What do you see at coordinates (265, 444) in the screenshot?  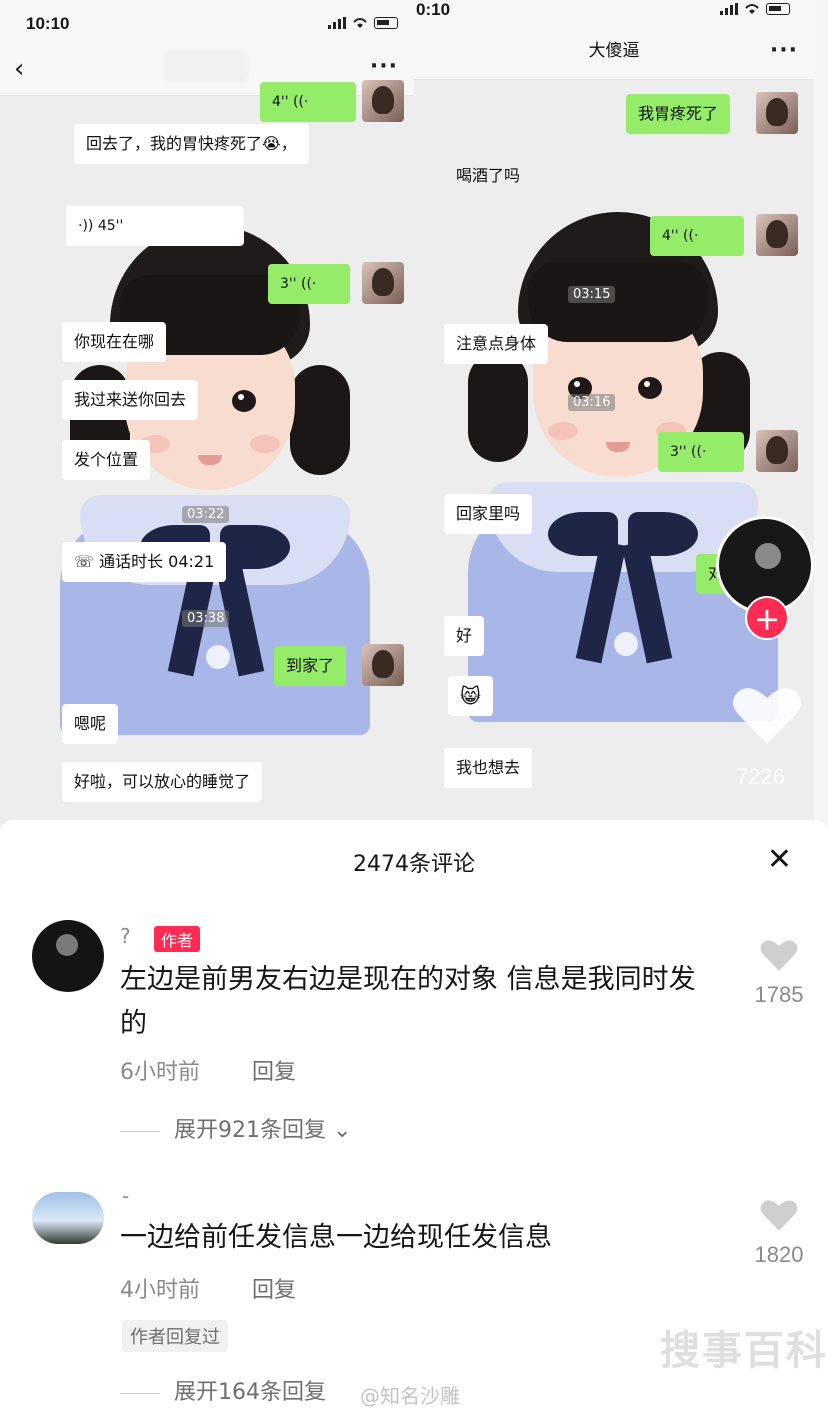 I see `cheek-right` at bounding box center [265, 444].